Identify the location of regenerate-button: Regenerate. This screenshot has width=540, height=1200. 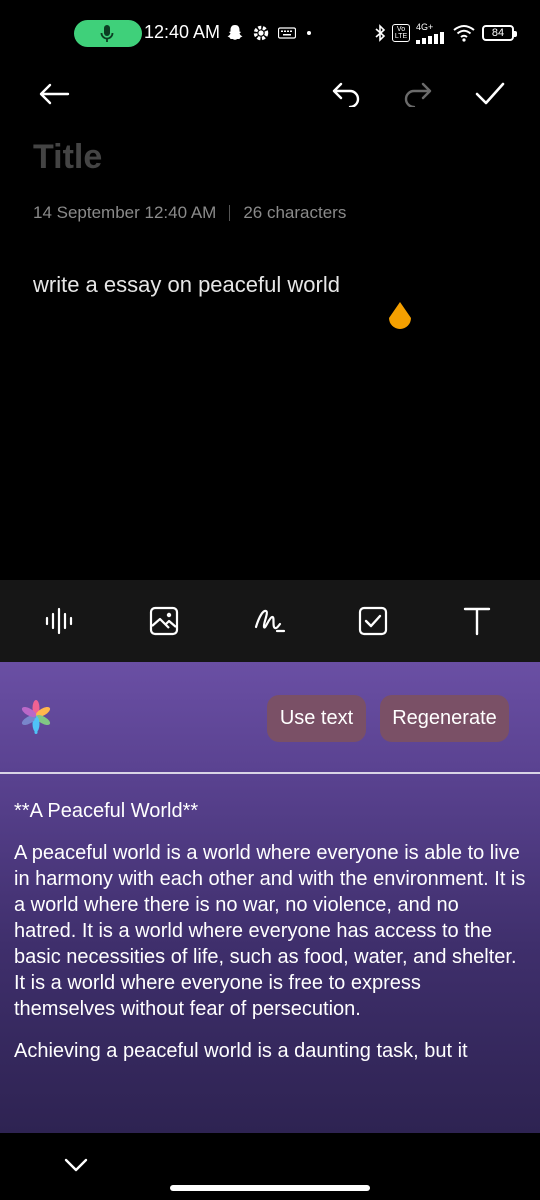
(444, 718).